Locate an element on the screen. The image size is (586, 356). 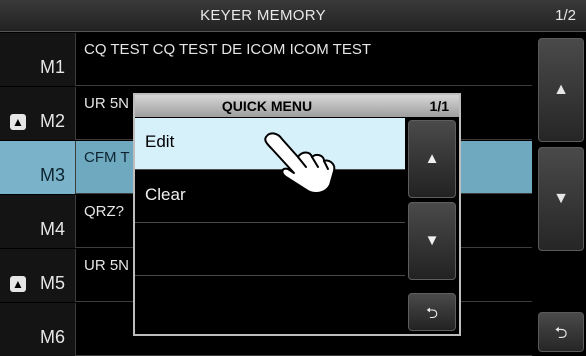
menu-item-label: Clear is located at coordinates (165, 194).